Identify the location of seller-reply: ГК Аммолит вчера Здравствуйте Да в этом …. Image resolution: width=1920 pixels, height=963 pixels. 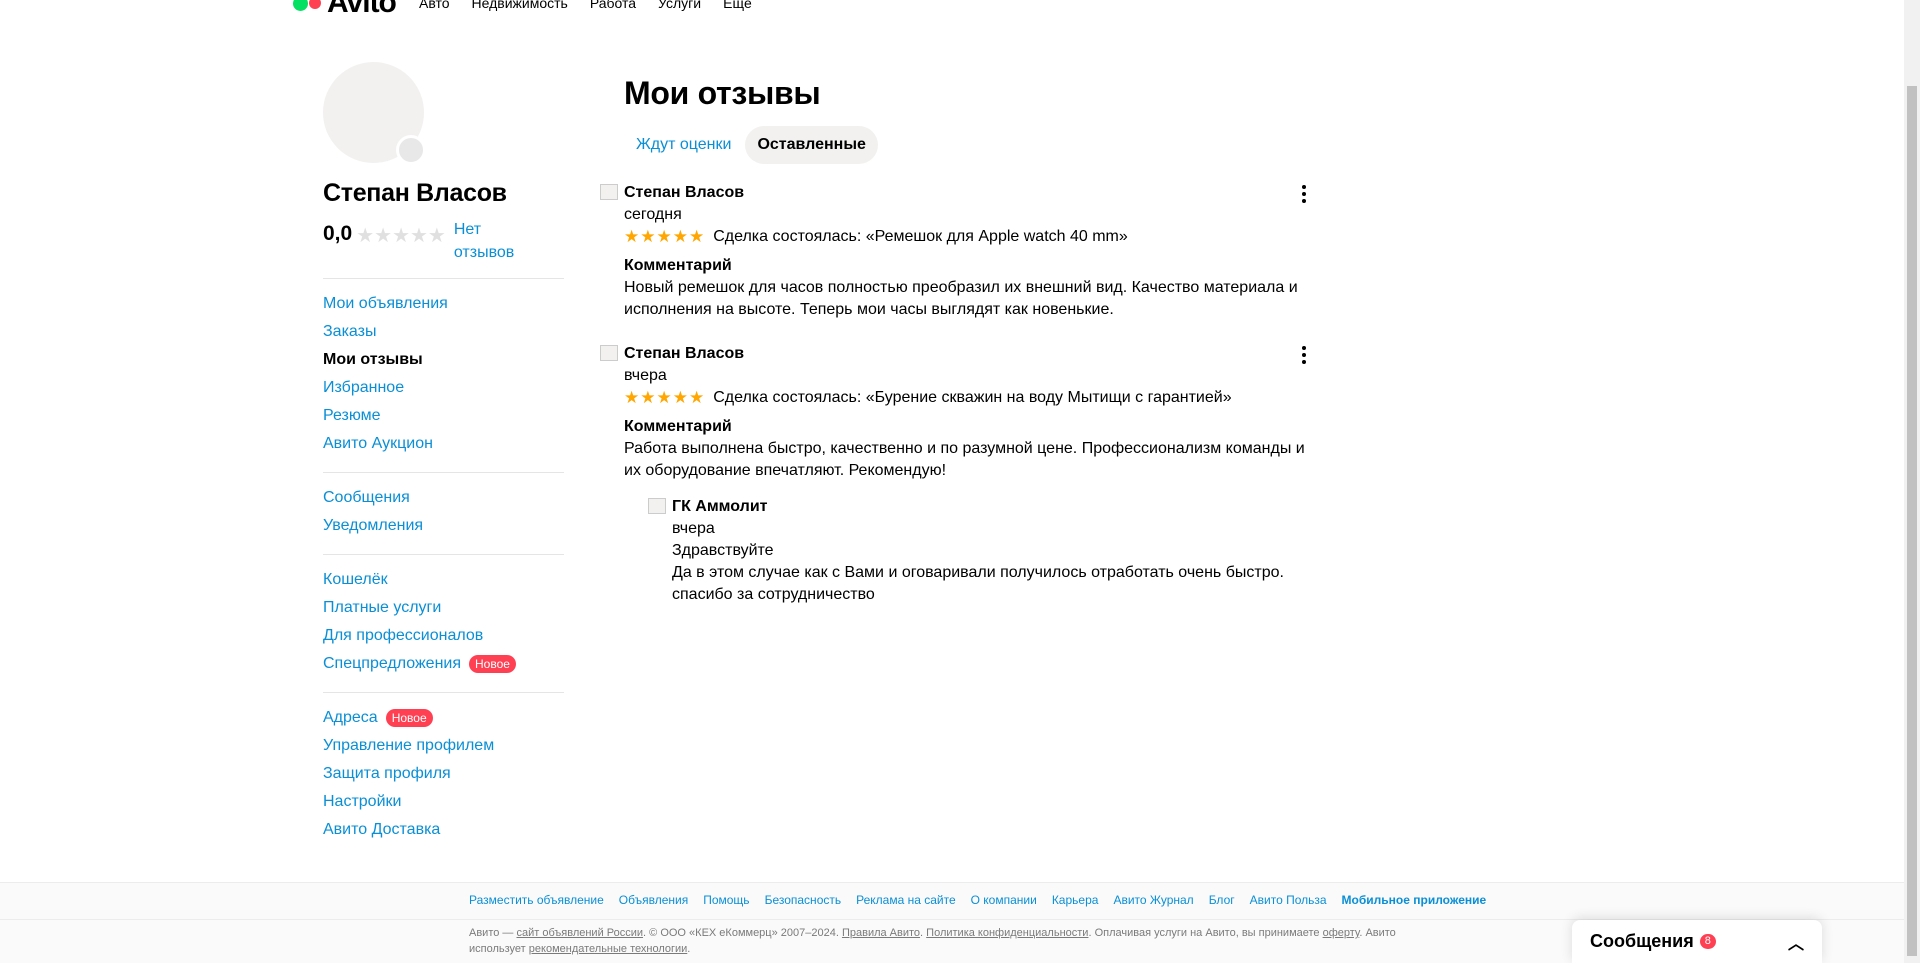
(984, 551).